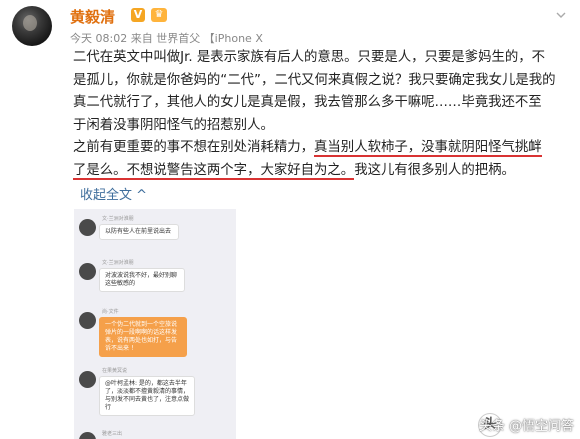 Image resolution: width=580 pixels, height=439 pixels. Describe the element at coordinates (240, 171) in the screenshot. I see `underlined-text: 不想说警告这两个字，大家好自为之。` at that location.